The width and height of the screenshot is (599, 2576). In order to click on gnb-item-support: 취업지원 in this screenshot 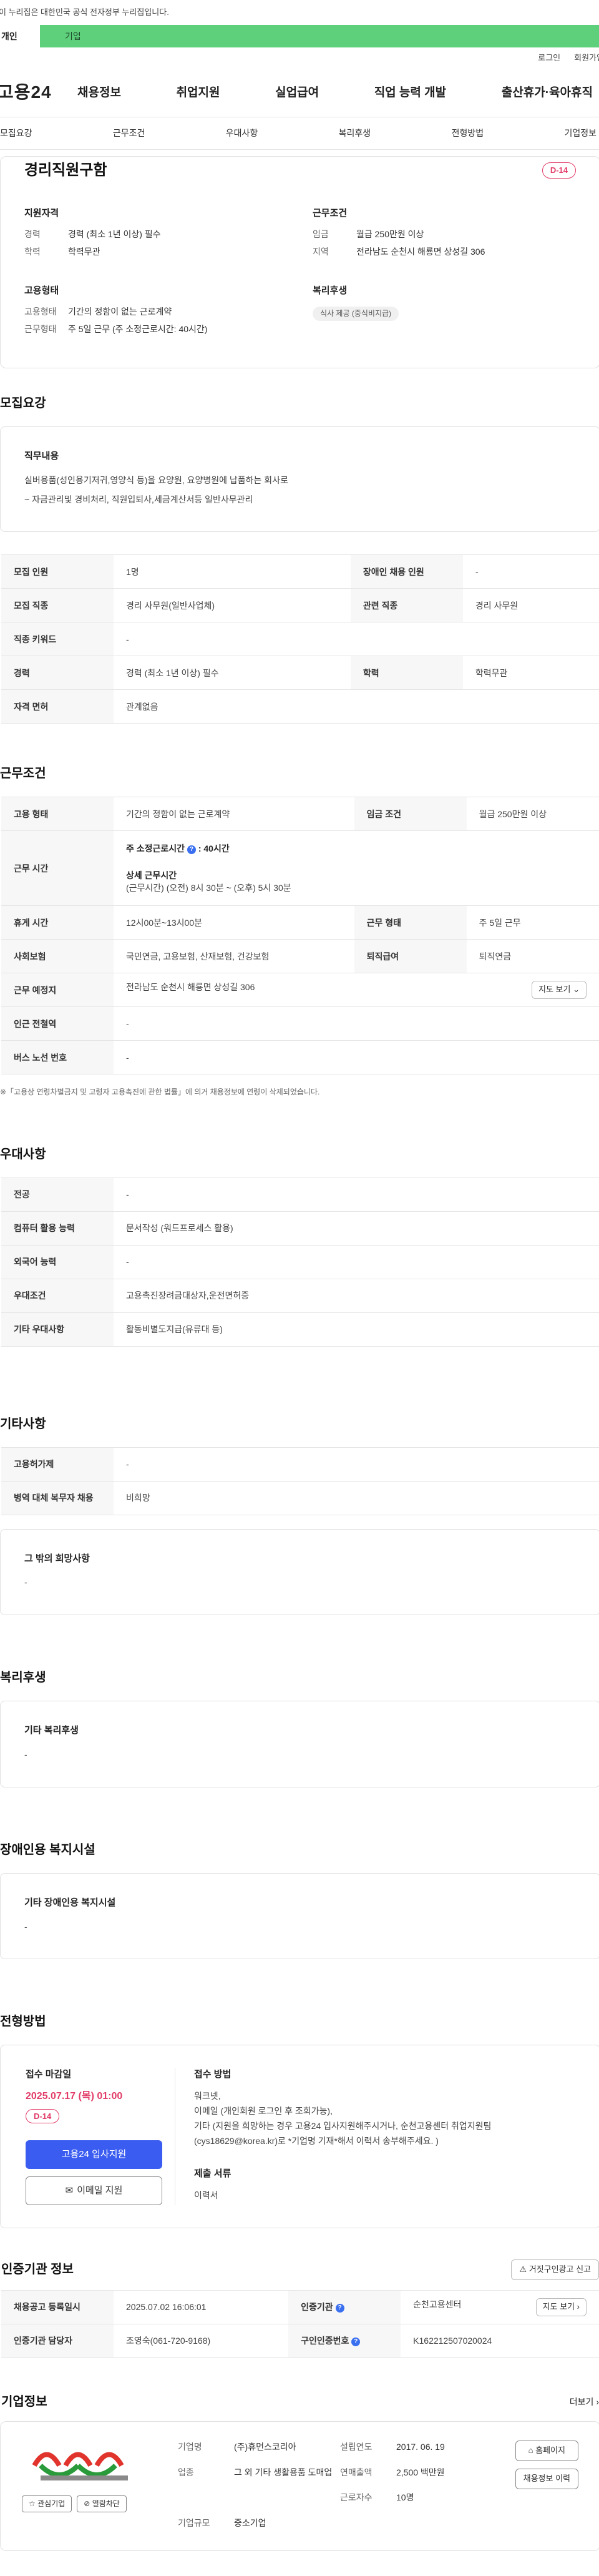, I will do `click(198, 93)`.